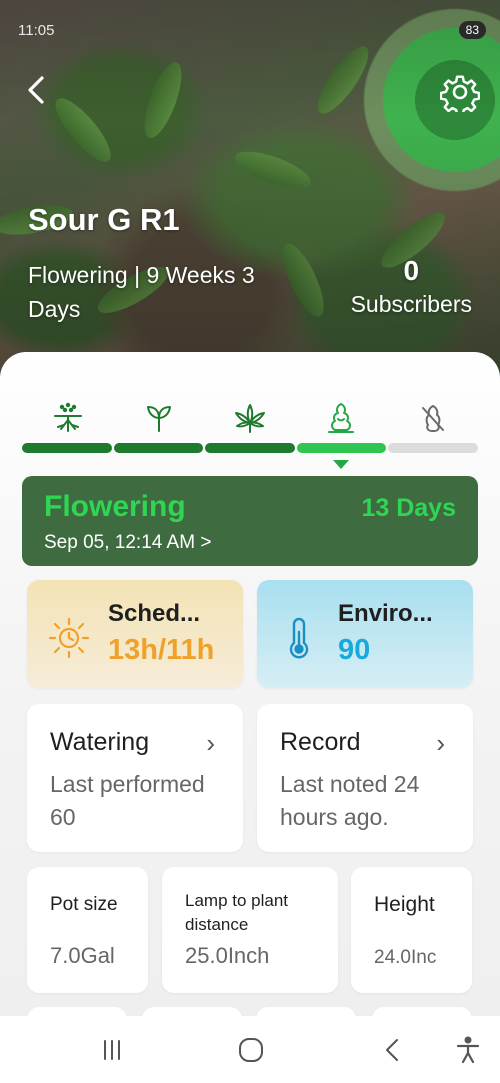 The image size is (500, 1083). What do you see at coordinates (472, 30) in the screenshot?
I see `battery-badge: 83` at bounding box center [472, 30].